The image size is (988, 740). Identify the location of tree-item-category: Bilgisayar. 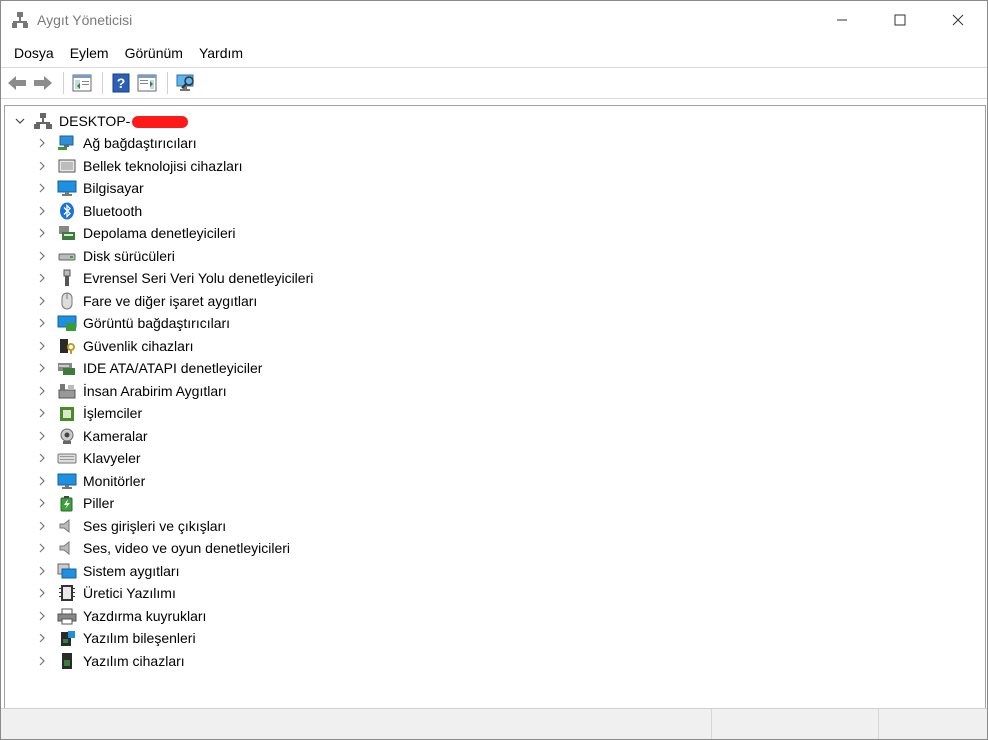
(159, 188).